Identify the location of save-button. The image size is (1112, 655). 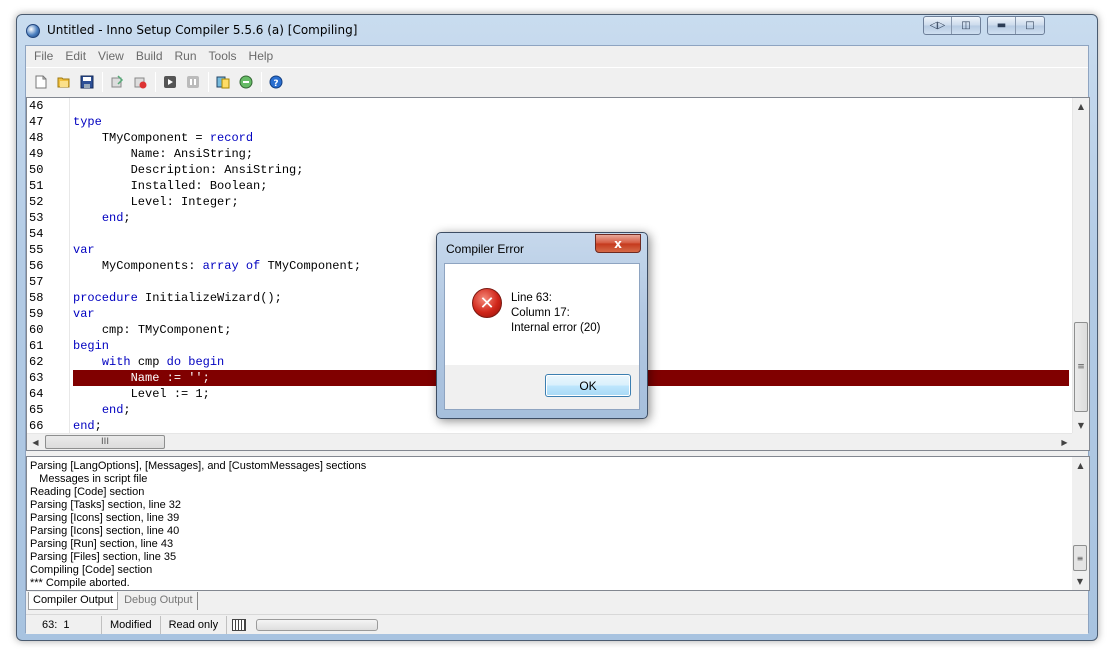
(87, 82).